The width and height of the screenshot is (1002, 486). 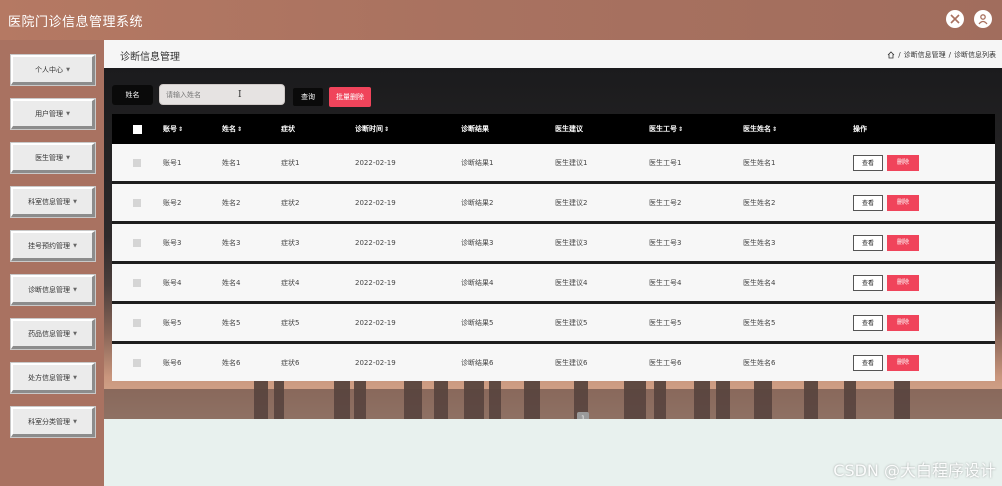 I want to click on cell-doctor-advice: 医生建议6, so click(x=601, y=361).